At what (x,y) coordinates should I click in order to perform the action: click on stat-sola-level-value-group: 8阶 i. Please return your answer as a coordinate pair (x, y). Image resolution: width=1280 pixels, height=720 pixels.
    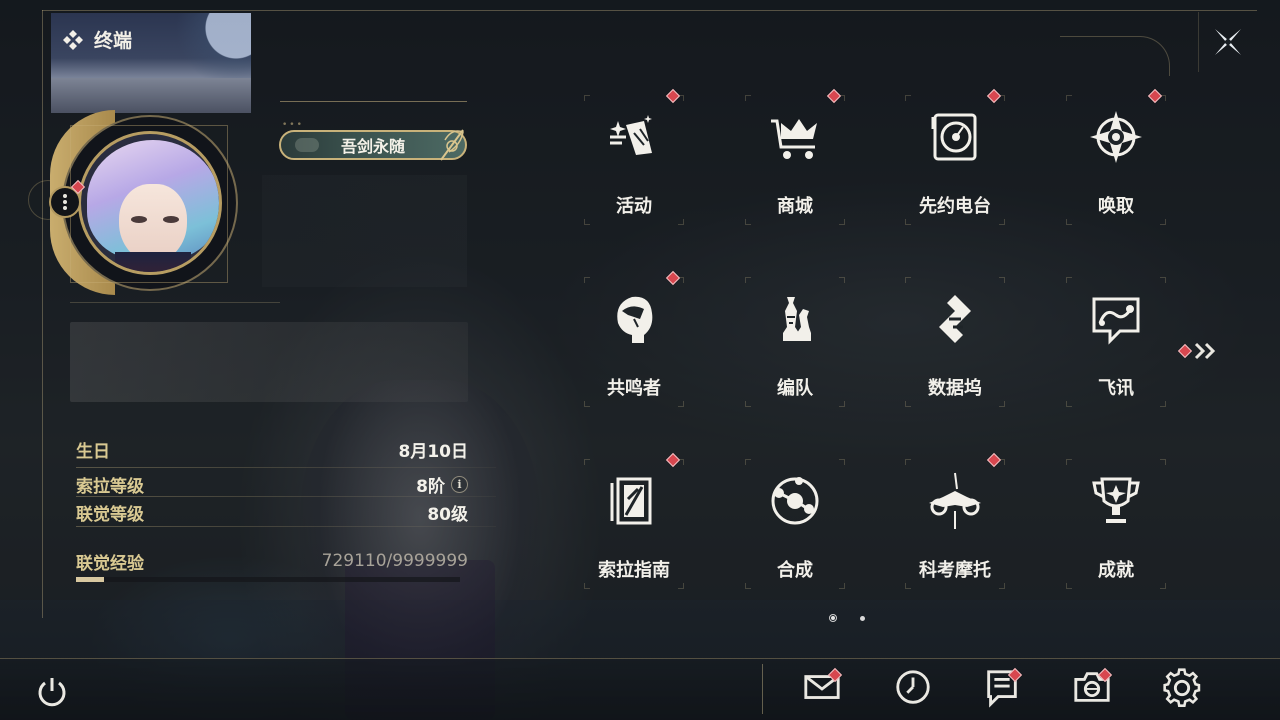
    Looking at the image, I should click on (442, 484).